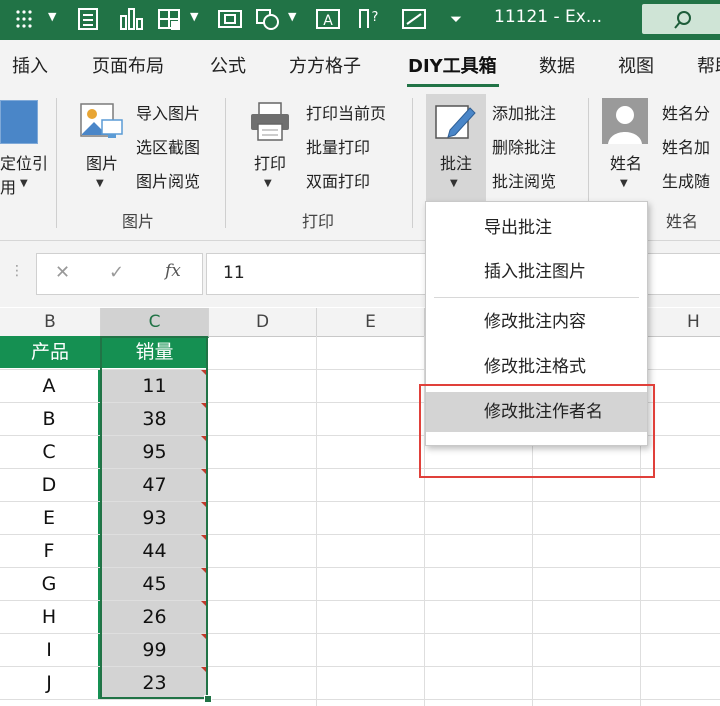 The width and height of the screenshot is (720, 706). I want to click on search-icon, so click(682, 20).